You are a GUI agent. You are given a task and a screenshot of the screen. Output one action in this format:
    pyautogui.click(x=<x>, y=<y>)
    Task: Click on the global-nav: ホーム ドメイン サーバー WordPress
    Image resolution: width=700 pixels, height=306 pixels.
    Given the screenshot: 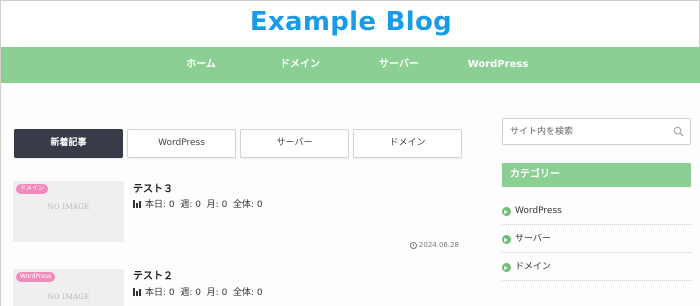 What is the action you would take?
    pyautogui.click(x=350, y=65)
    